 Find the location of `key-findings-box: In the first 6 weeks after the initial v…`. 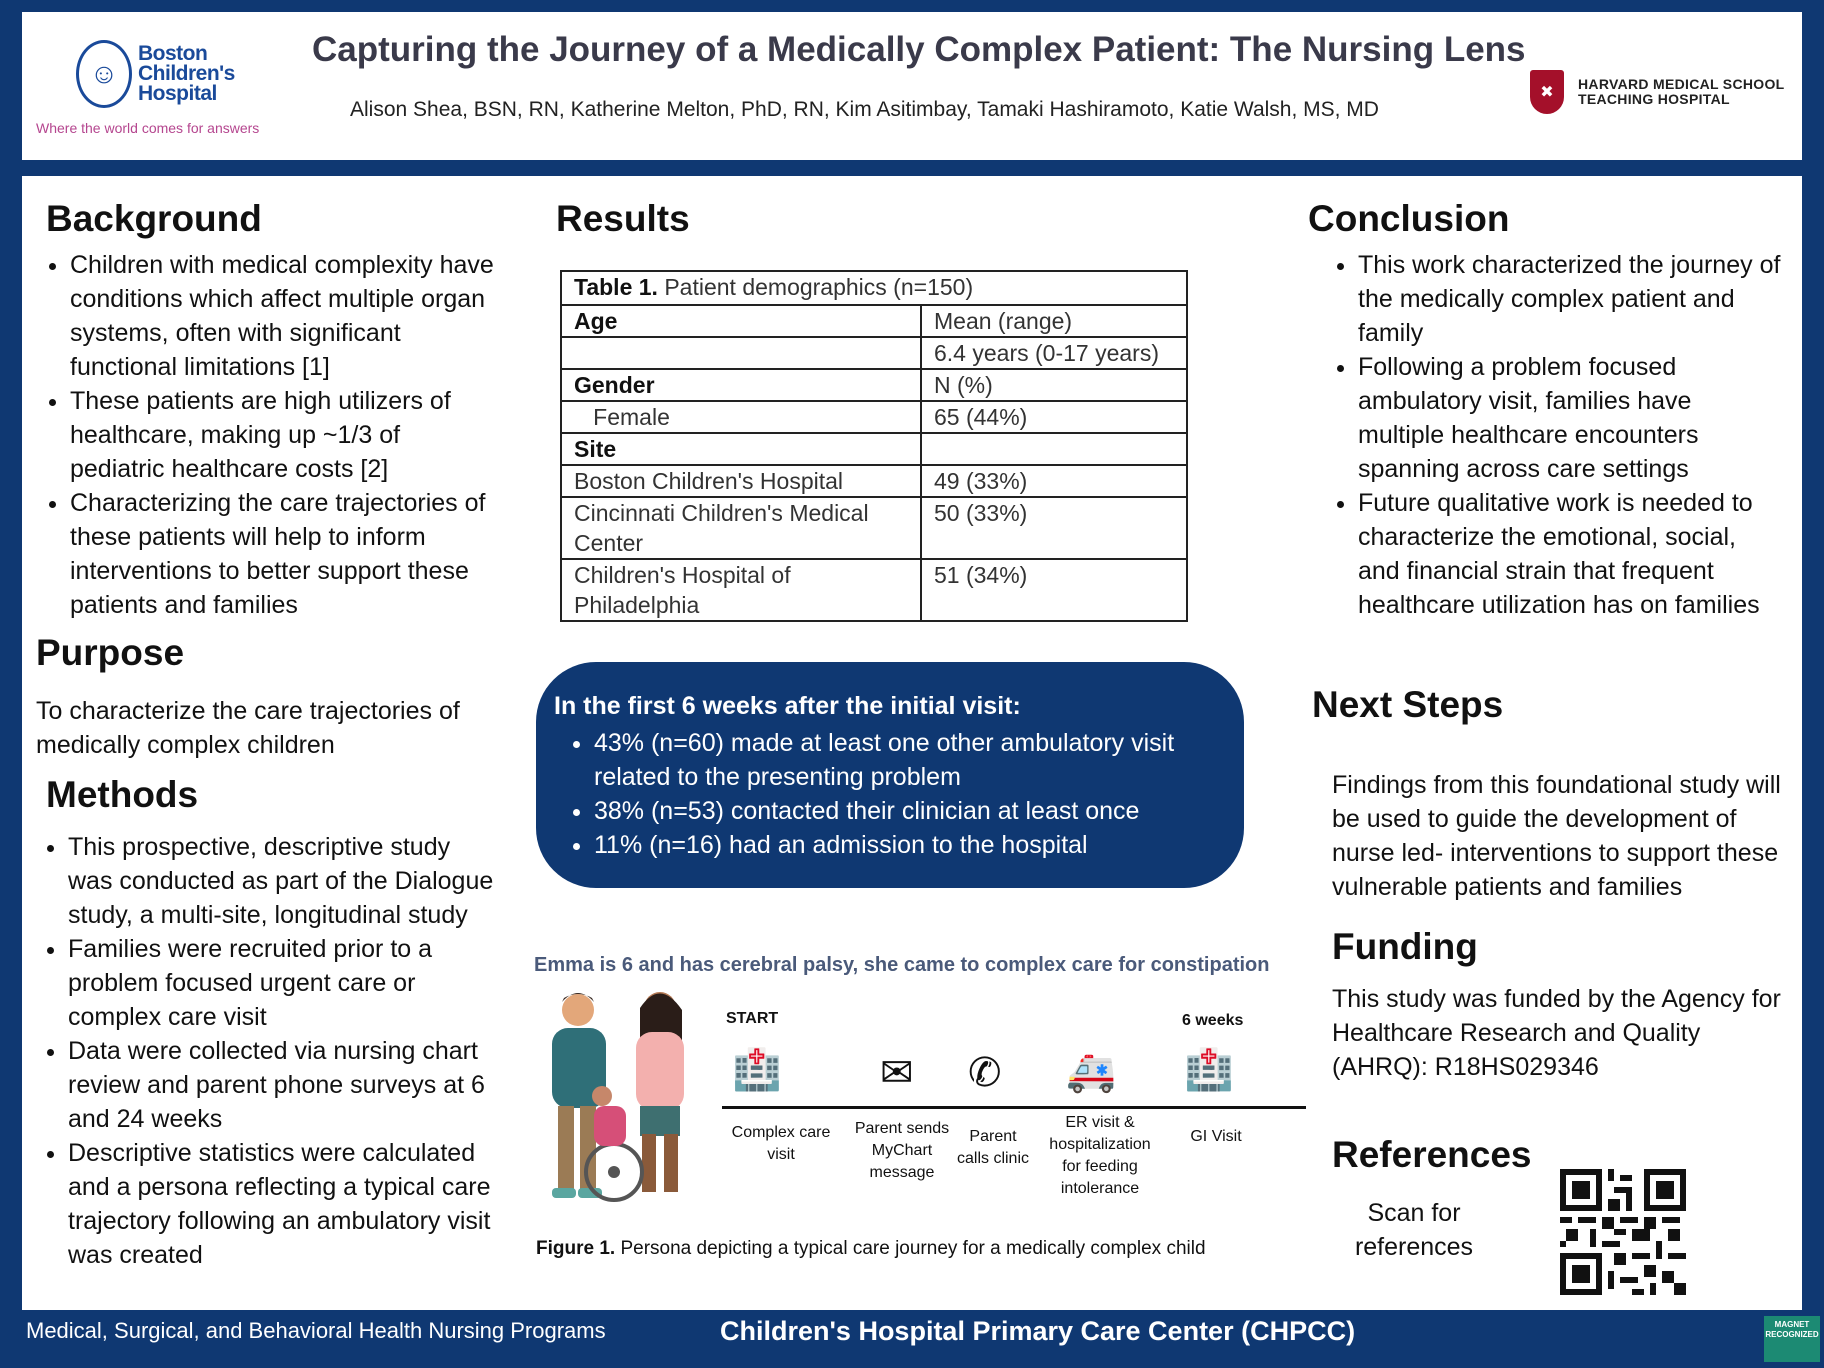

key-findings-box: In the first 6 weeks after the initial v… is located at coordinates (890, 775).